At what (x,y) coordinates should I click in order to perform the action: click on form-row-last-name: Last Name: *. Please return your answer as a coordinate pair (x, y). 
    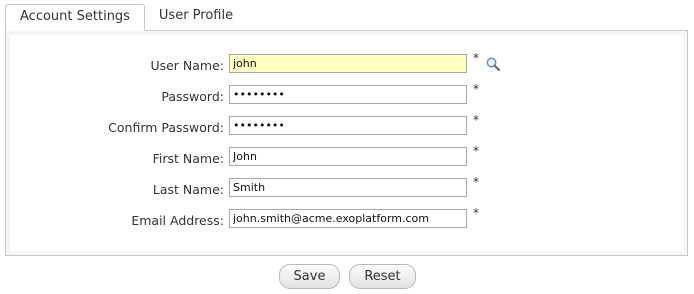
    Looking at the image, I should click on (347, 190).